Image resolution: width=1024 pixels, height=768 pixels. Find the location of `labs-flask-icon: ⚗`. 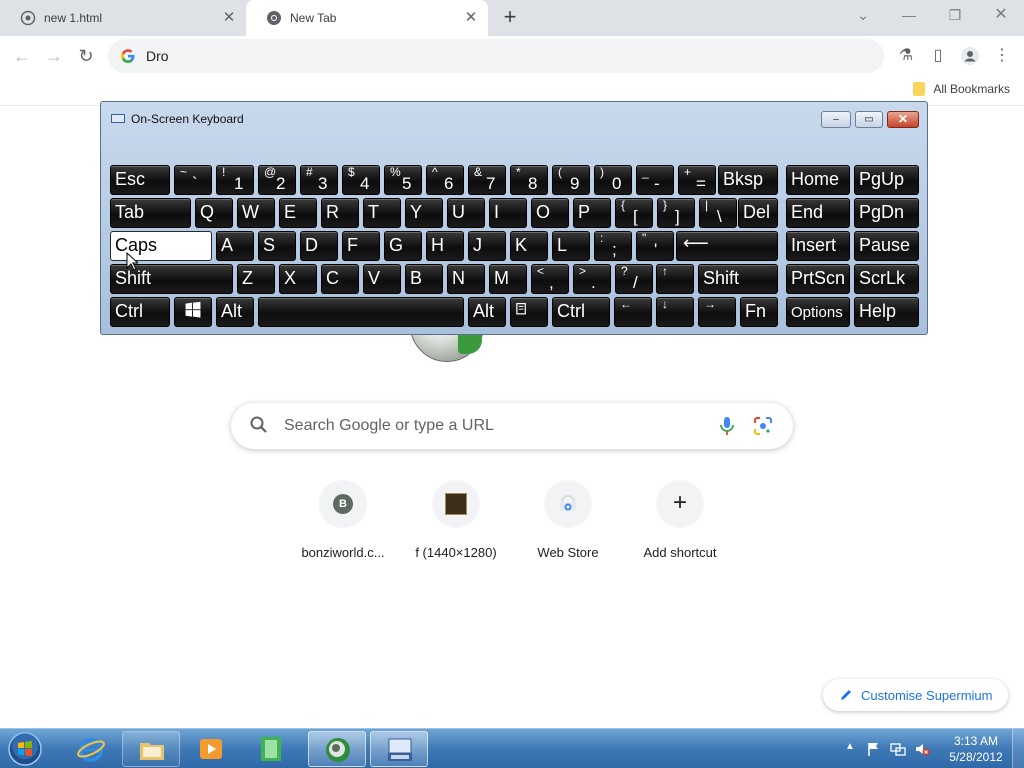

labs-flask-icon: ⚗ is located at coordinates (906, 56).